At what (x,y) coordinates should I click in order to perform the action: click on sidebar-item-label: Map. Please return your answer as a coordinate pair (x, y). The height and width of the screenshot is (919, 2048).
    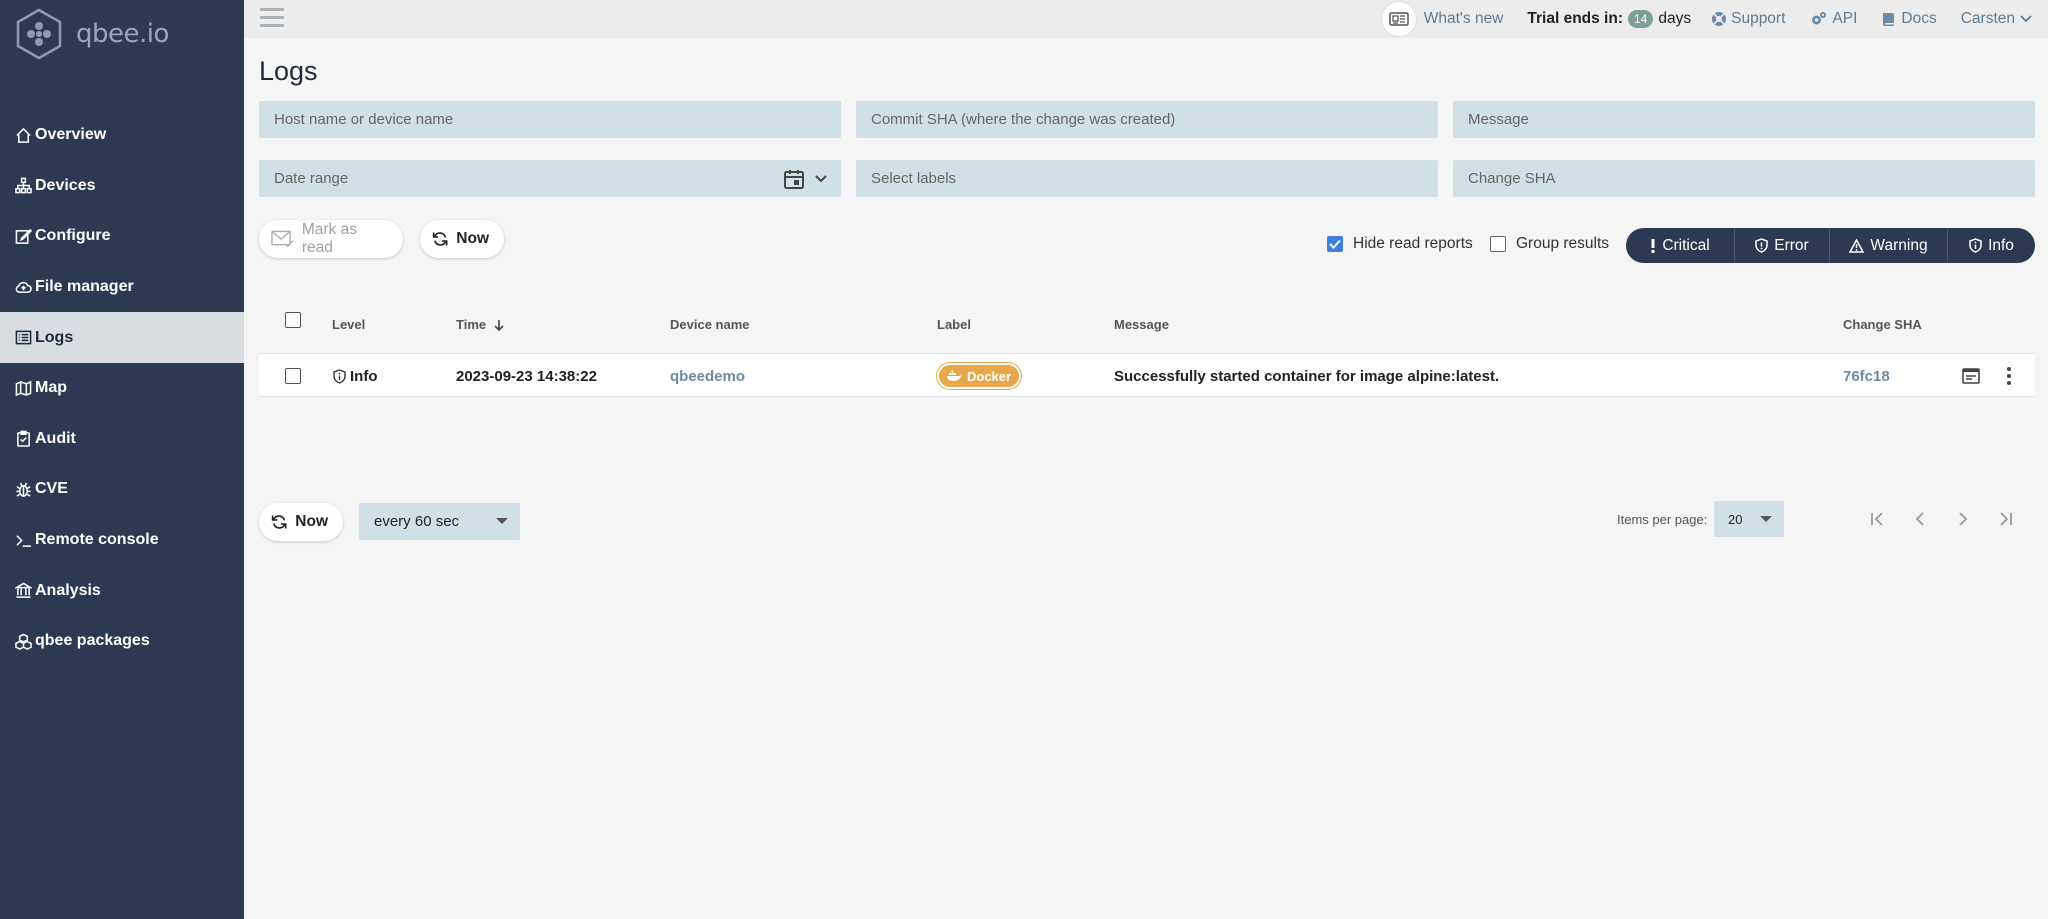
    Looking at the image, I should click on (51, 388).